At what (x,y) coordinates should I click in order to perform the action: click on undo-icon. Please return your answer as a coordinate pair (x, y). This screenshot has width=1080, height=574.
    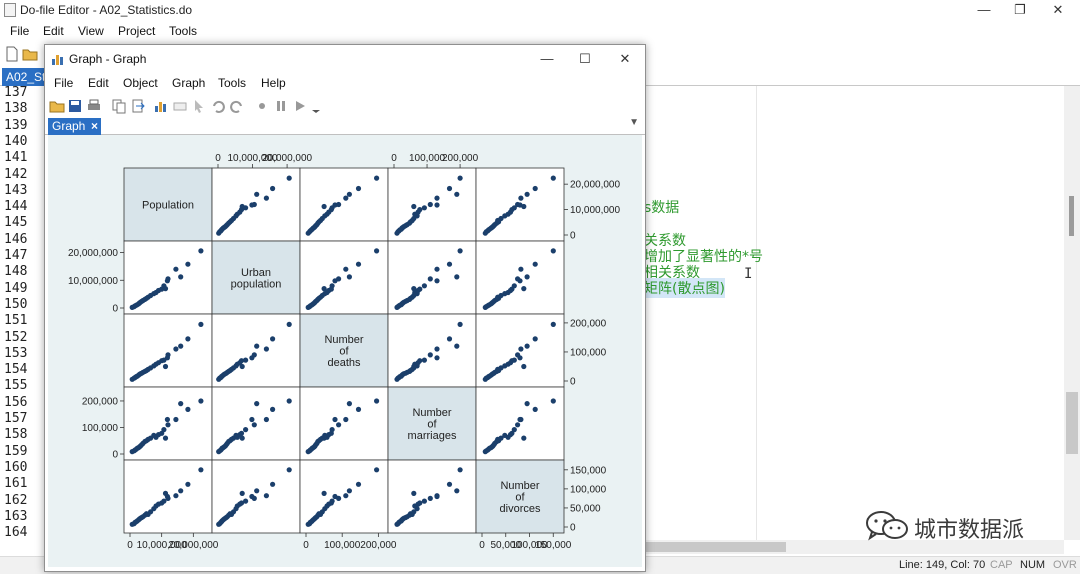
    Looking at the image, I should click on (218, 106).